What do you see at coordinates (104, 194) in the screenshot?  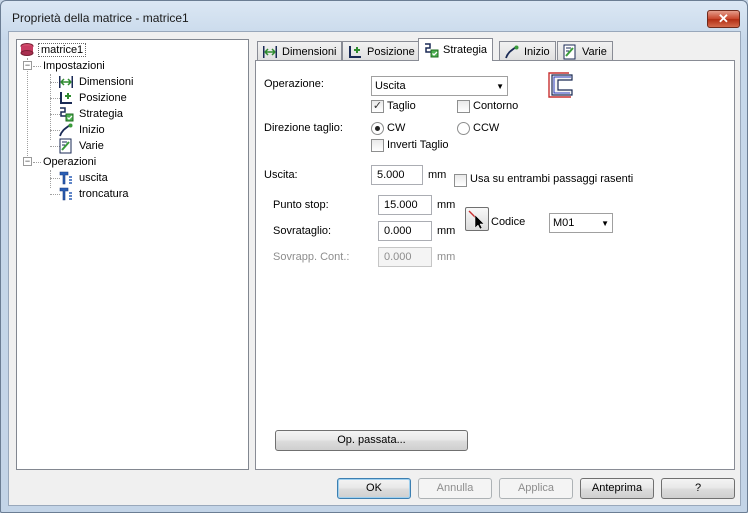 I see `tree-item-label: troncatura` at bounding box center [104, 194].